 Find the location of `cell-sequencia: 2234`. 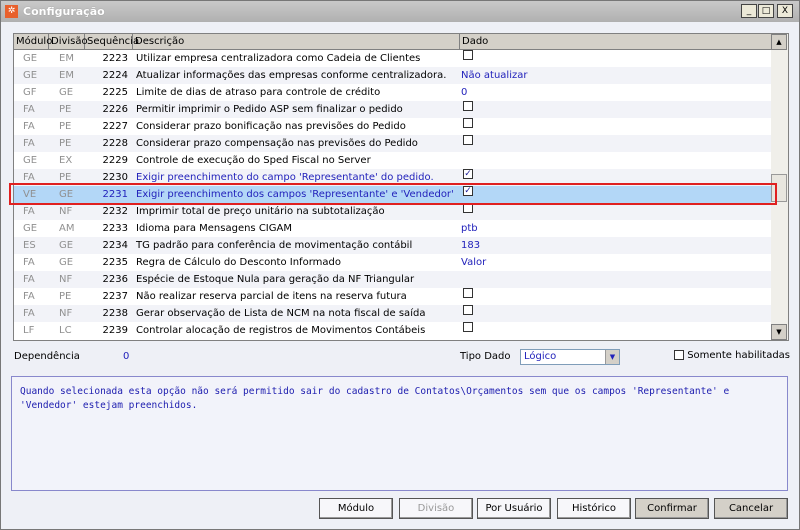

cell-sequencia: 2234 is located at coordinates (115, 245).